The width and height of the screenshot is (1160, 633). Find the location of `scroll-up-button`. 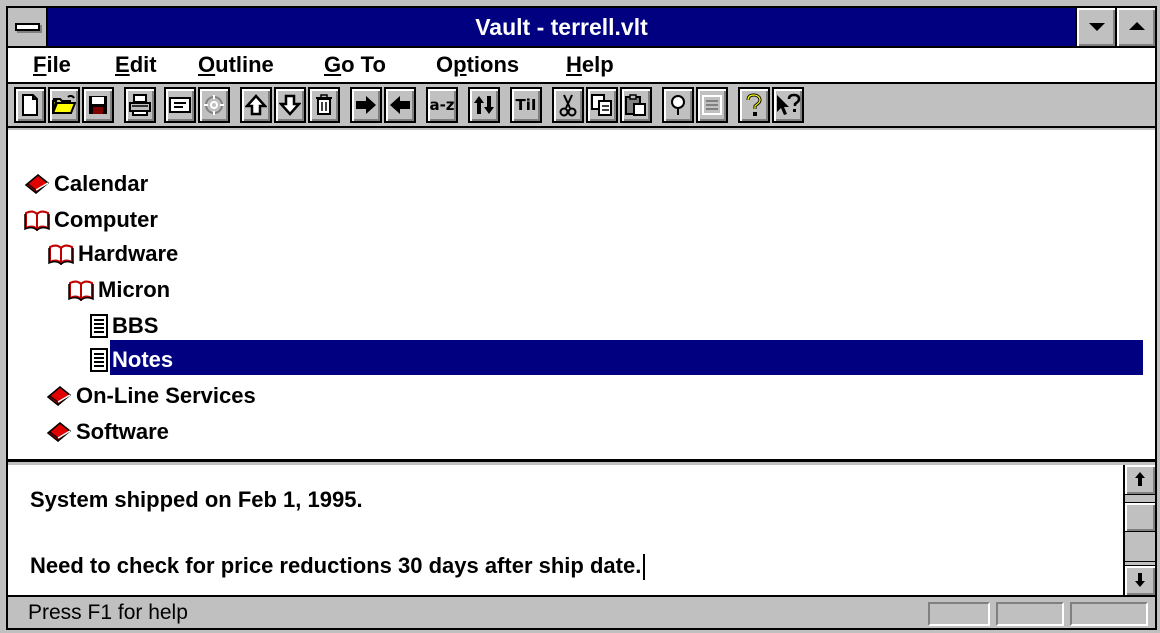

scroll-up-button is located at coordinates (1140, 480).